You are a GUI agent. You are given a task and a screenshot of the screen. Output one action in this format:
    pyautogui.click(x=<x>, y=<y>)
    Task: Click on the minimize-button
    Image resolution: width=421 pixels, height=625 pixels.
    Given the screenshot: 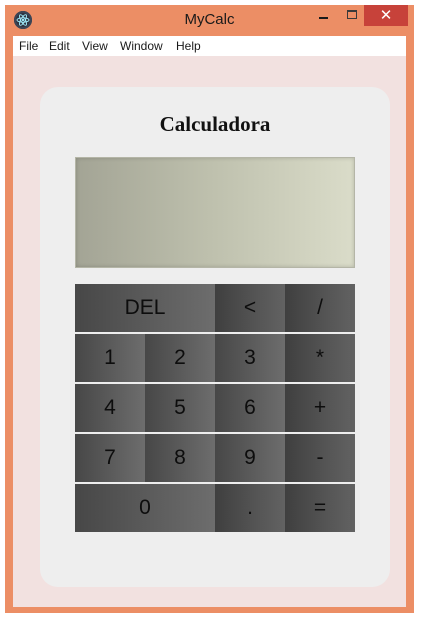 What is the action you would take?
    pyautogui.click(x=323, y=15)
    